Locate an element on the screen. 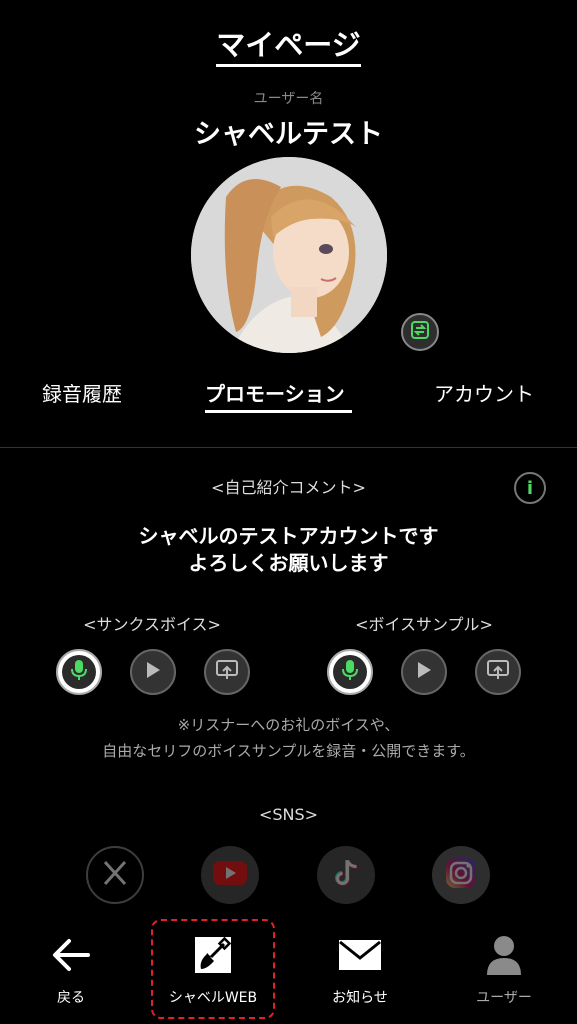 The height and width of the screenshot is (1024, 577). tiktok-icon is located at coordinates (346, 875).